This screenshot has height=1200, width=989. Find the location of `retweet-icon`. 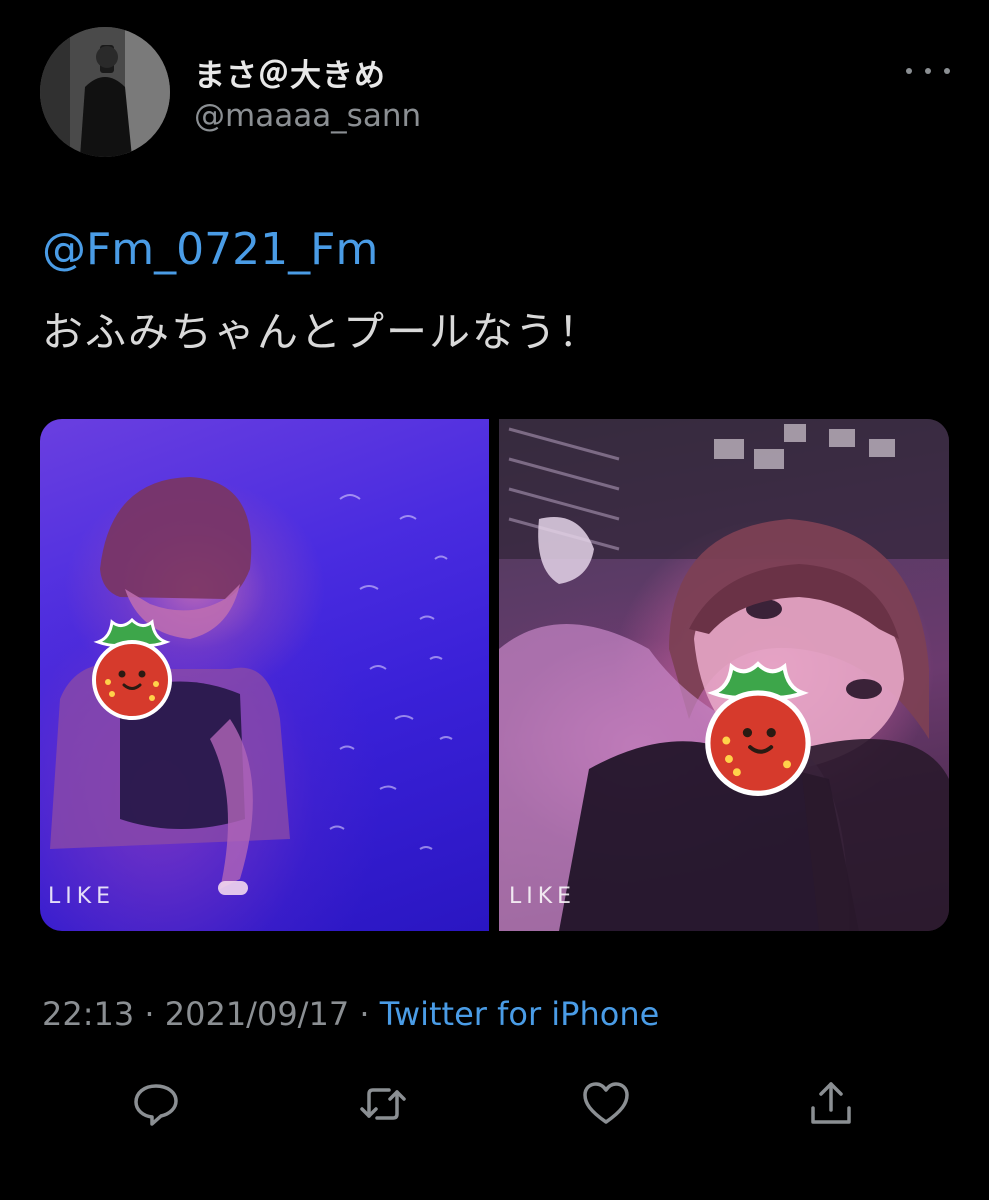

retweet-icon is located at coordinates (383, 1104).